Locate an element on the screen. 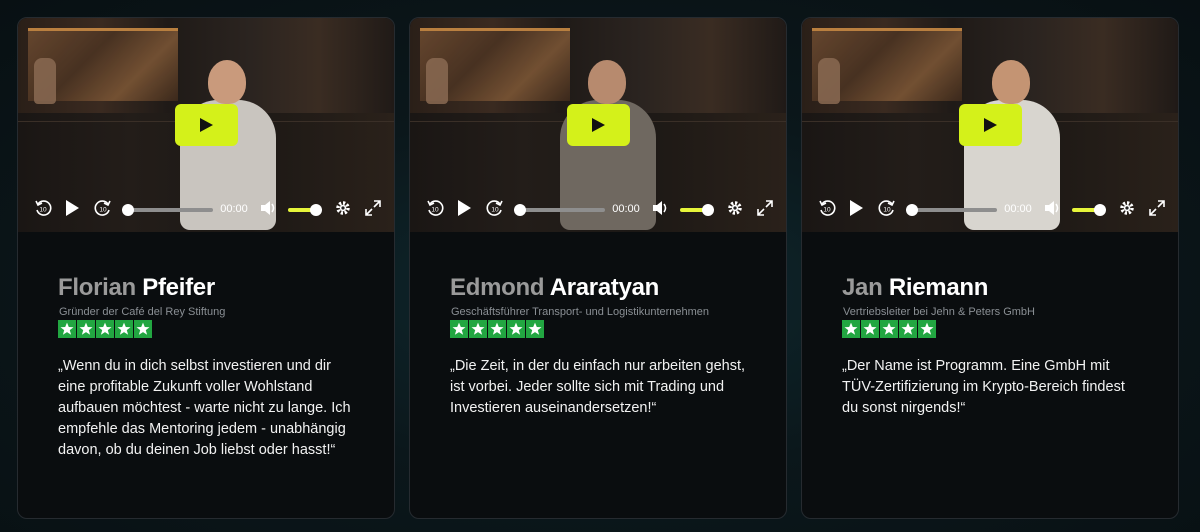  last-name: Pfeifer is located at coordinates (178, 287).